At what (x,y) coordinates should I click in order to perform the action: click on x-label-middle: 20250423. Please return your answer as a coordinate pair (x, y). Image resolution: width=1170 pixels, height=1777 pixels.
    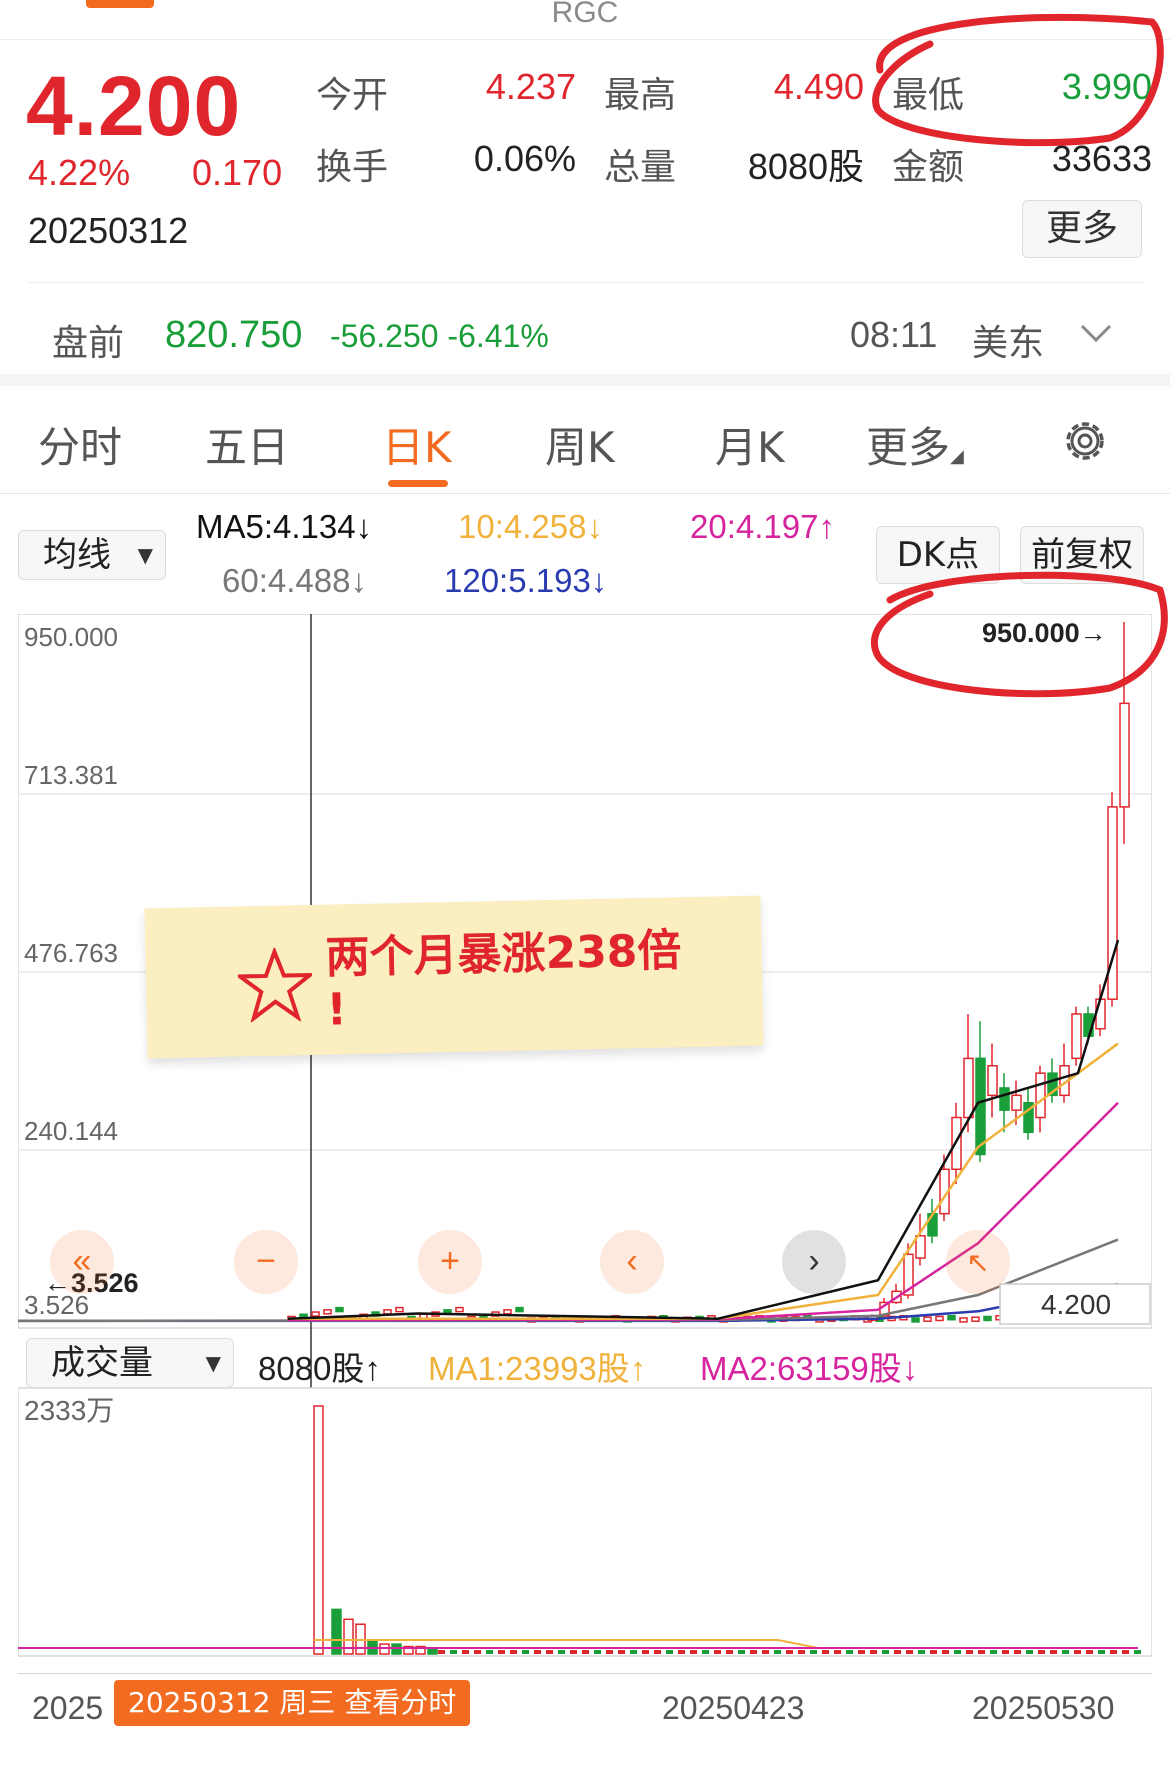
    Looking at the image, I should click on (733, 1708).